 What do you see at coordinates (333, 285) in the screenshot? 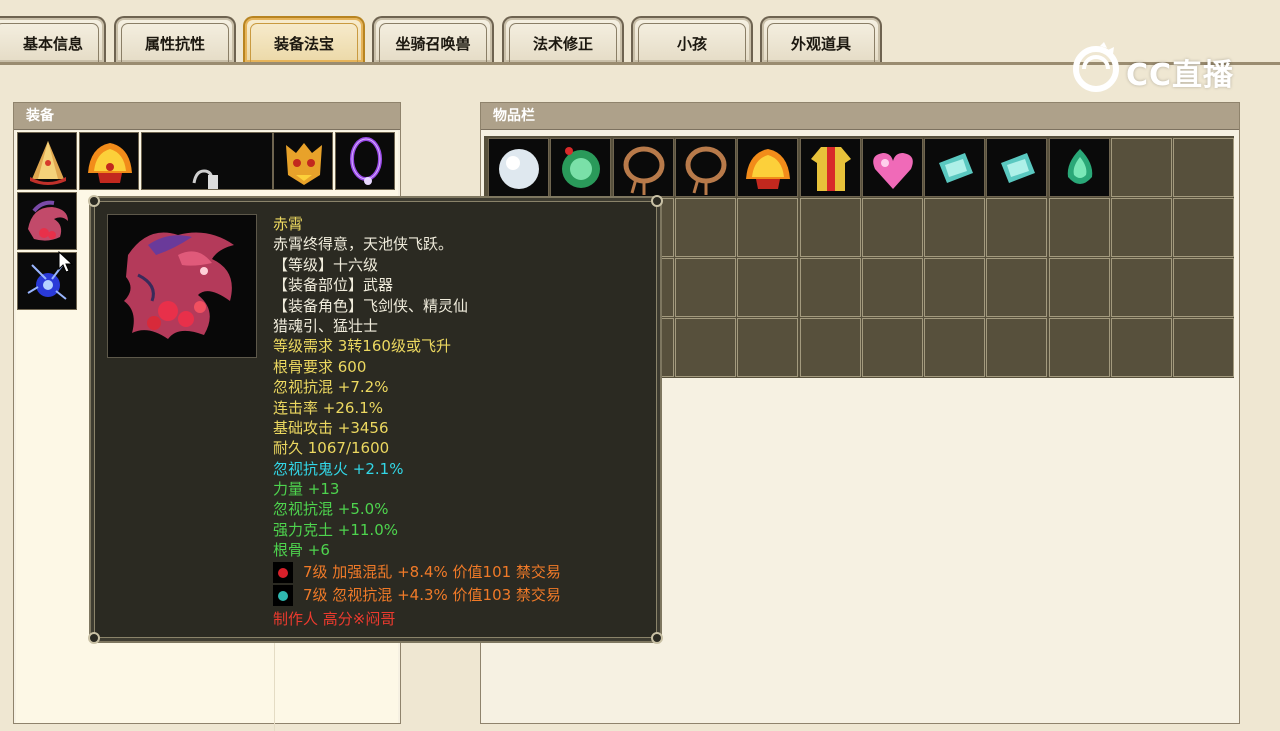
I see `item-slot: 【装备部位】武器` at bounding box center [333, 285].